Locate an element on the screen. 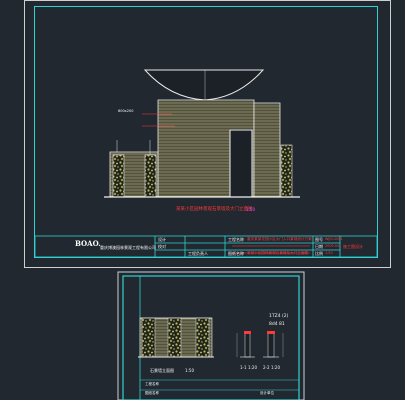 The image size is (405, 400). tb-date-value: 2009.04 is located at coordinates (332, 246).